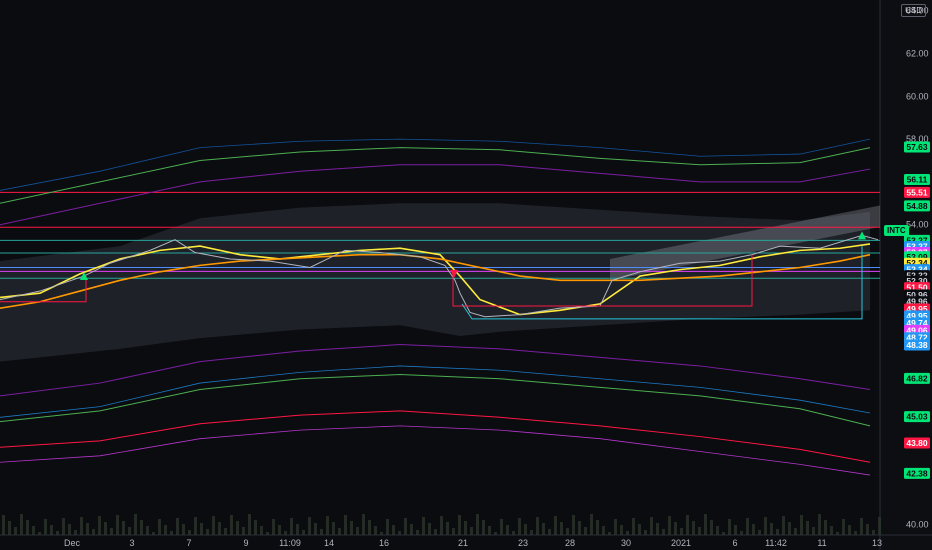  Describe the element at coordinates (917, 206) in the screenshot. I see `price-tag-label: 54.88` at that location.